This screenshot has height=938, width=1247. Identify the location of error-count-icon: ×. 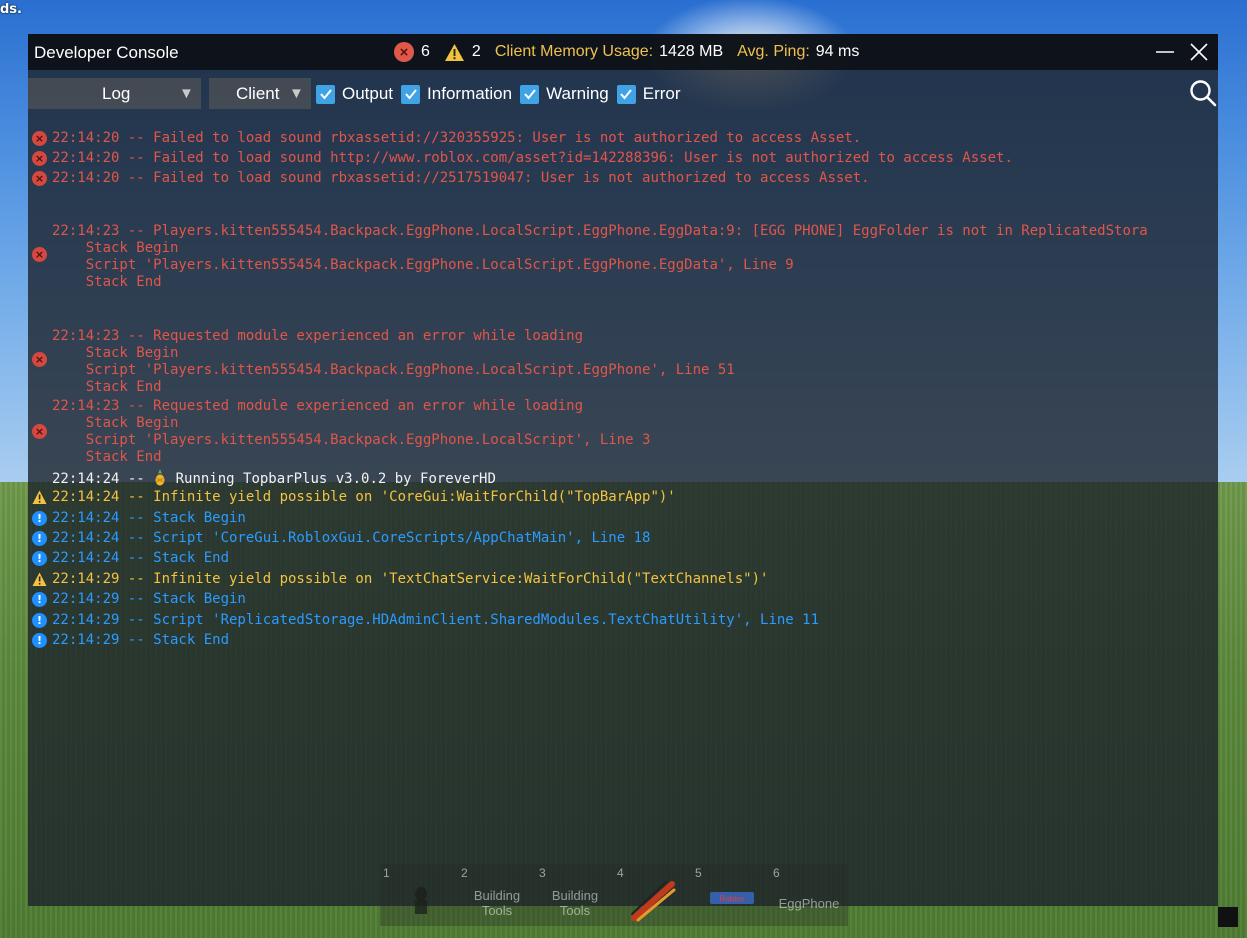
(404, 52).